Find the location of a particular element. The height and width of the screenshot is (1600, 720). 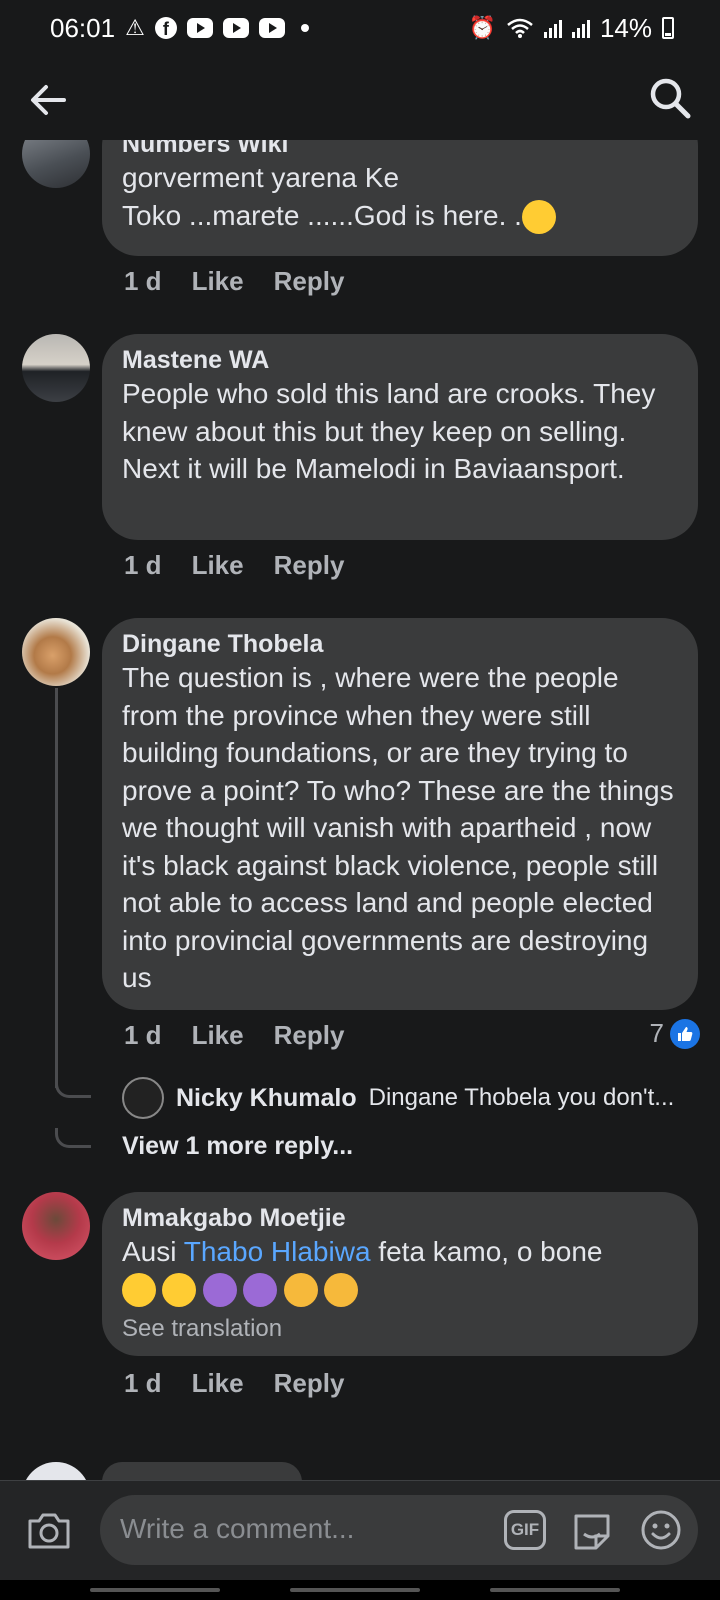

facebook-icon: f is located at coordinates (165, 28).